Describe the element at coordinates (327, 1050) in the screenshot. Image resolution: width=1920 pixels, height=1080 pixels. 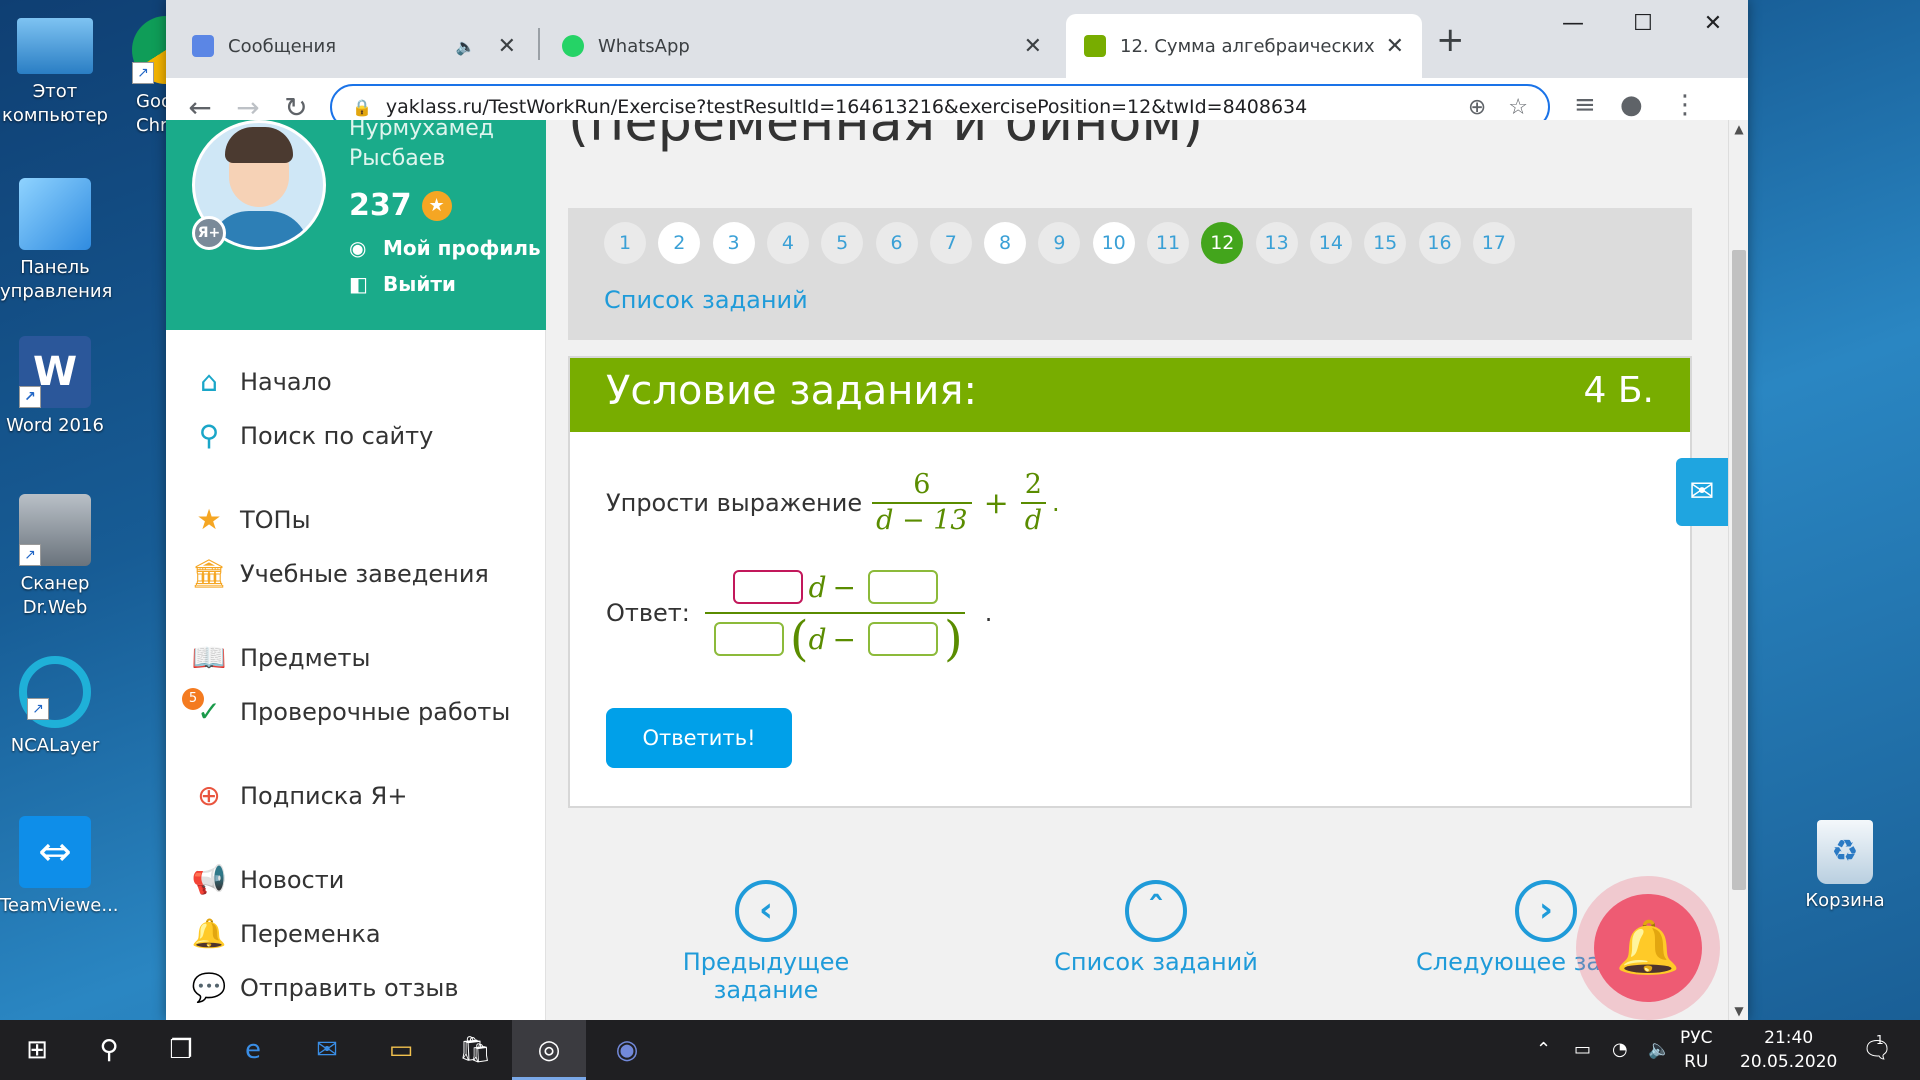
I see `mail-app-icon: ✉` at that location.